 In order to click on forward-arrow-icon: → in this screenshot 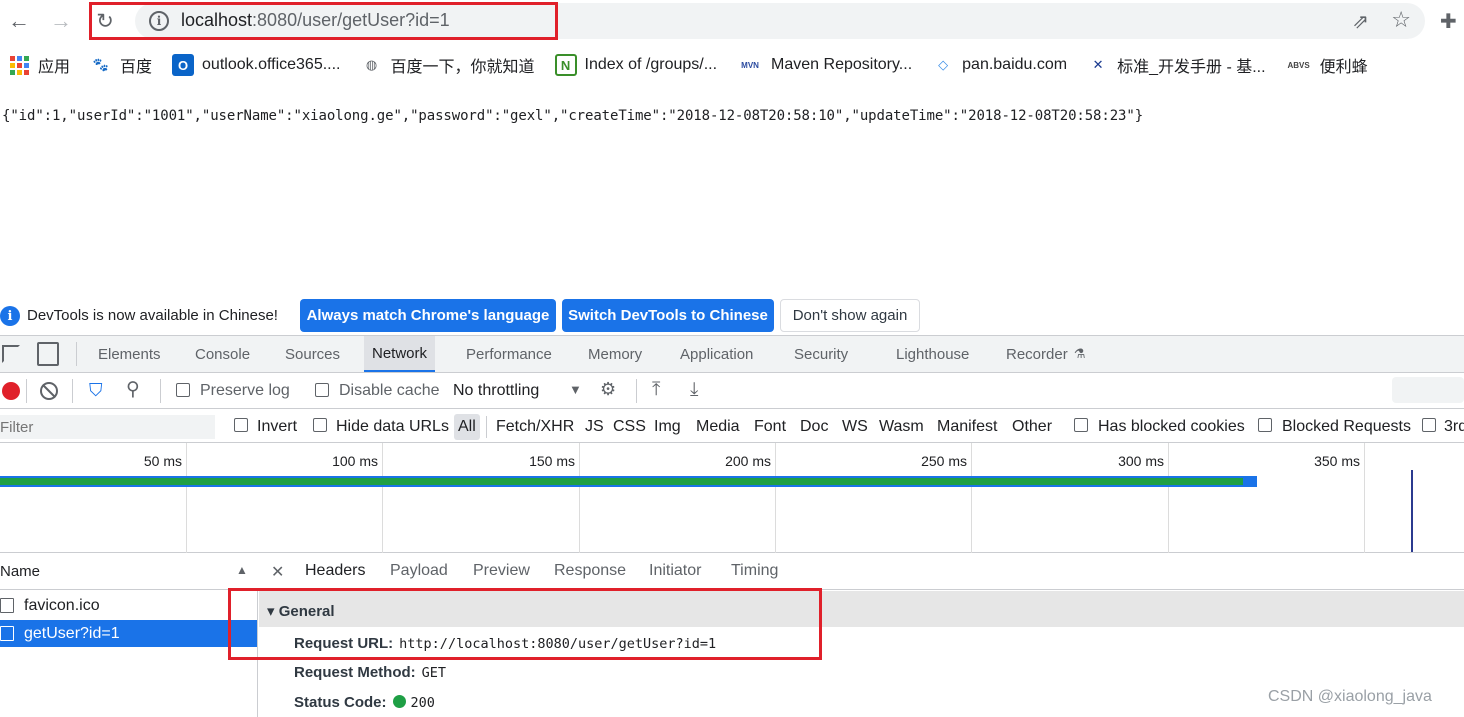, I will do `click(61, 21)`.